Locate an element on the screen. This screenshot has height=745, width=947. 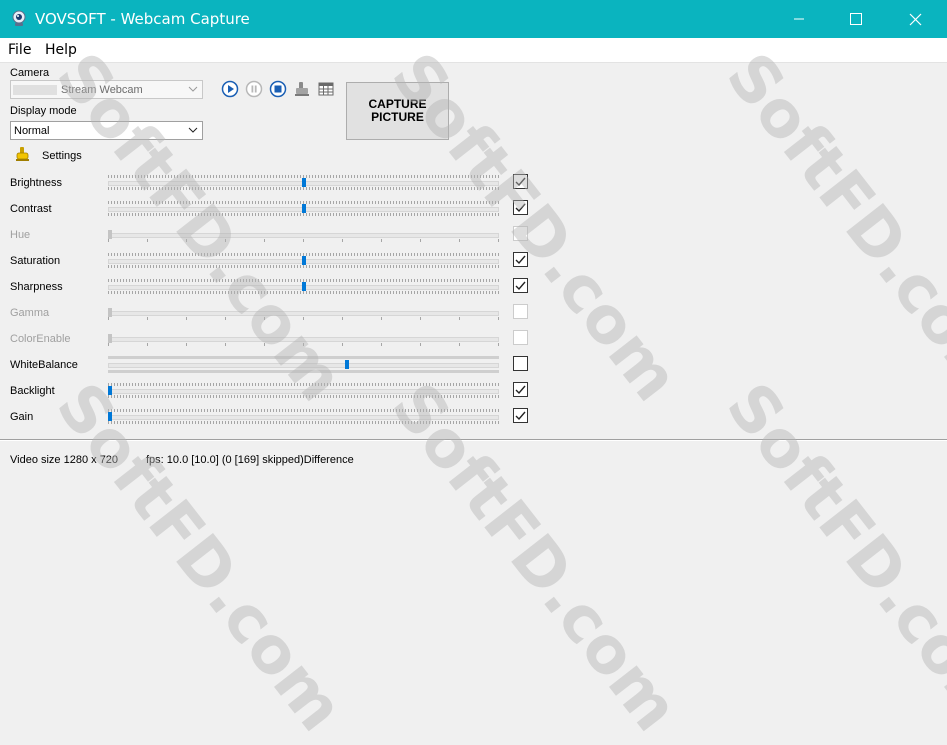
saturation-slider-thumb is located at coordinates (304, 260).